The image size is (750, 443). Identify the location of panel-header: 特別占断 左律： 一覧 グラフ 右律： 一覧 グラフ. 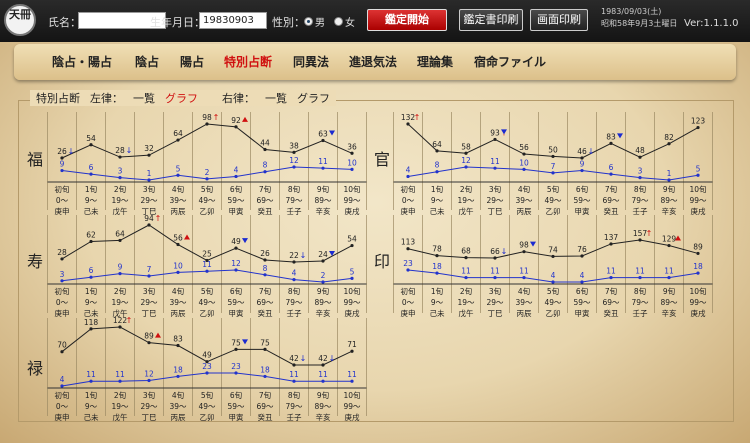
(183, 98).